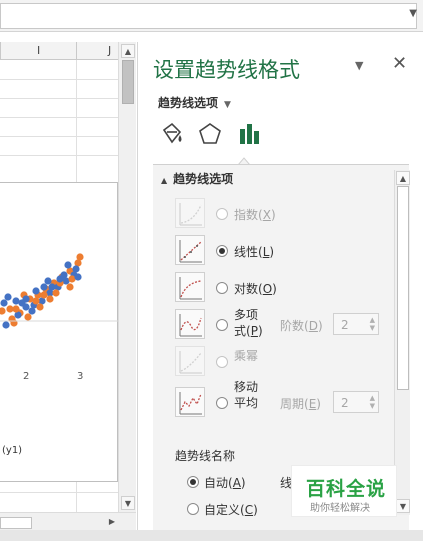 The width and height of the screenshot is (423, 541). I want to click on moving-average-trend-icon, so click(190, 402).